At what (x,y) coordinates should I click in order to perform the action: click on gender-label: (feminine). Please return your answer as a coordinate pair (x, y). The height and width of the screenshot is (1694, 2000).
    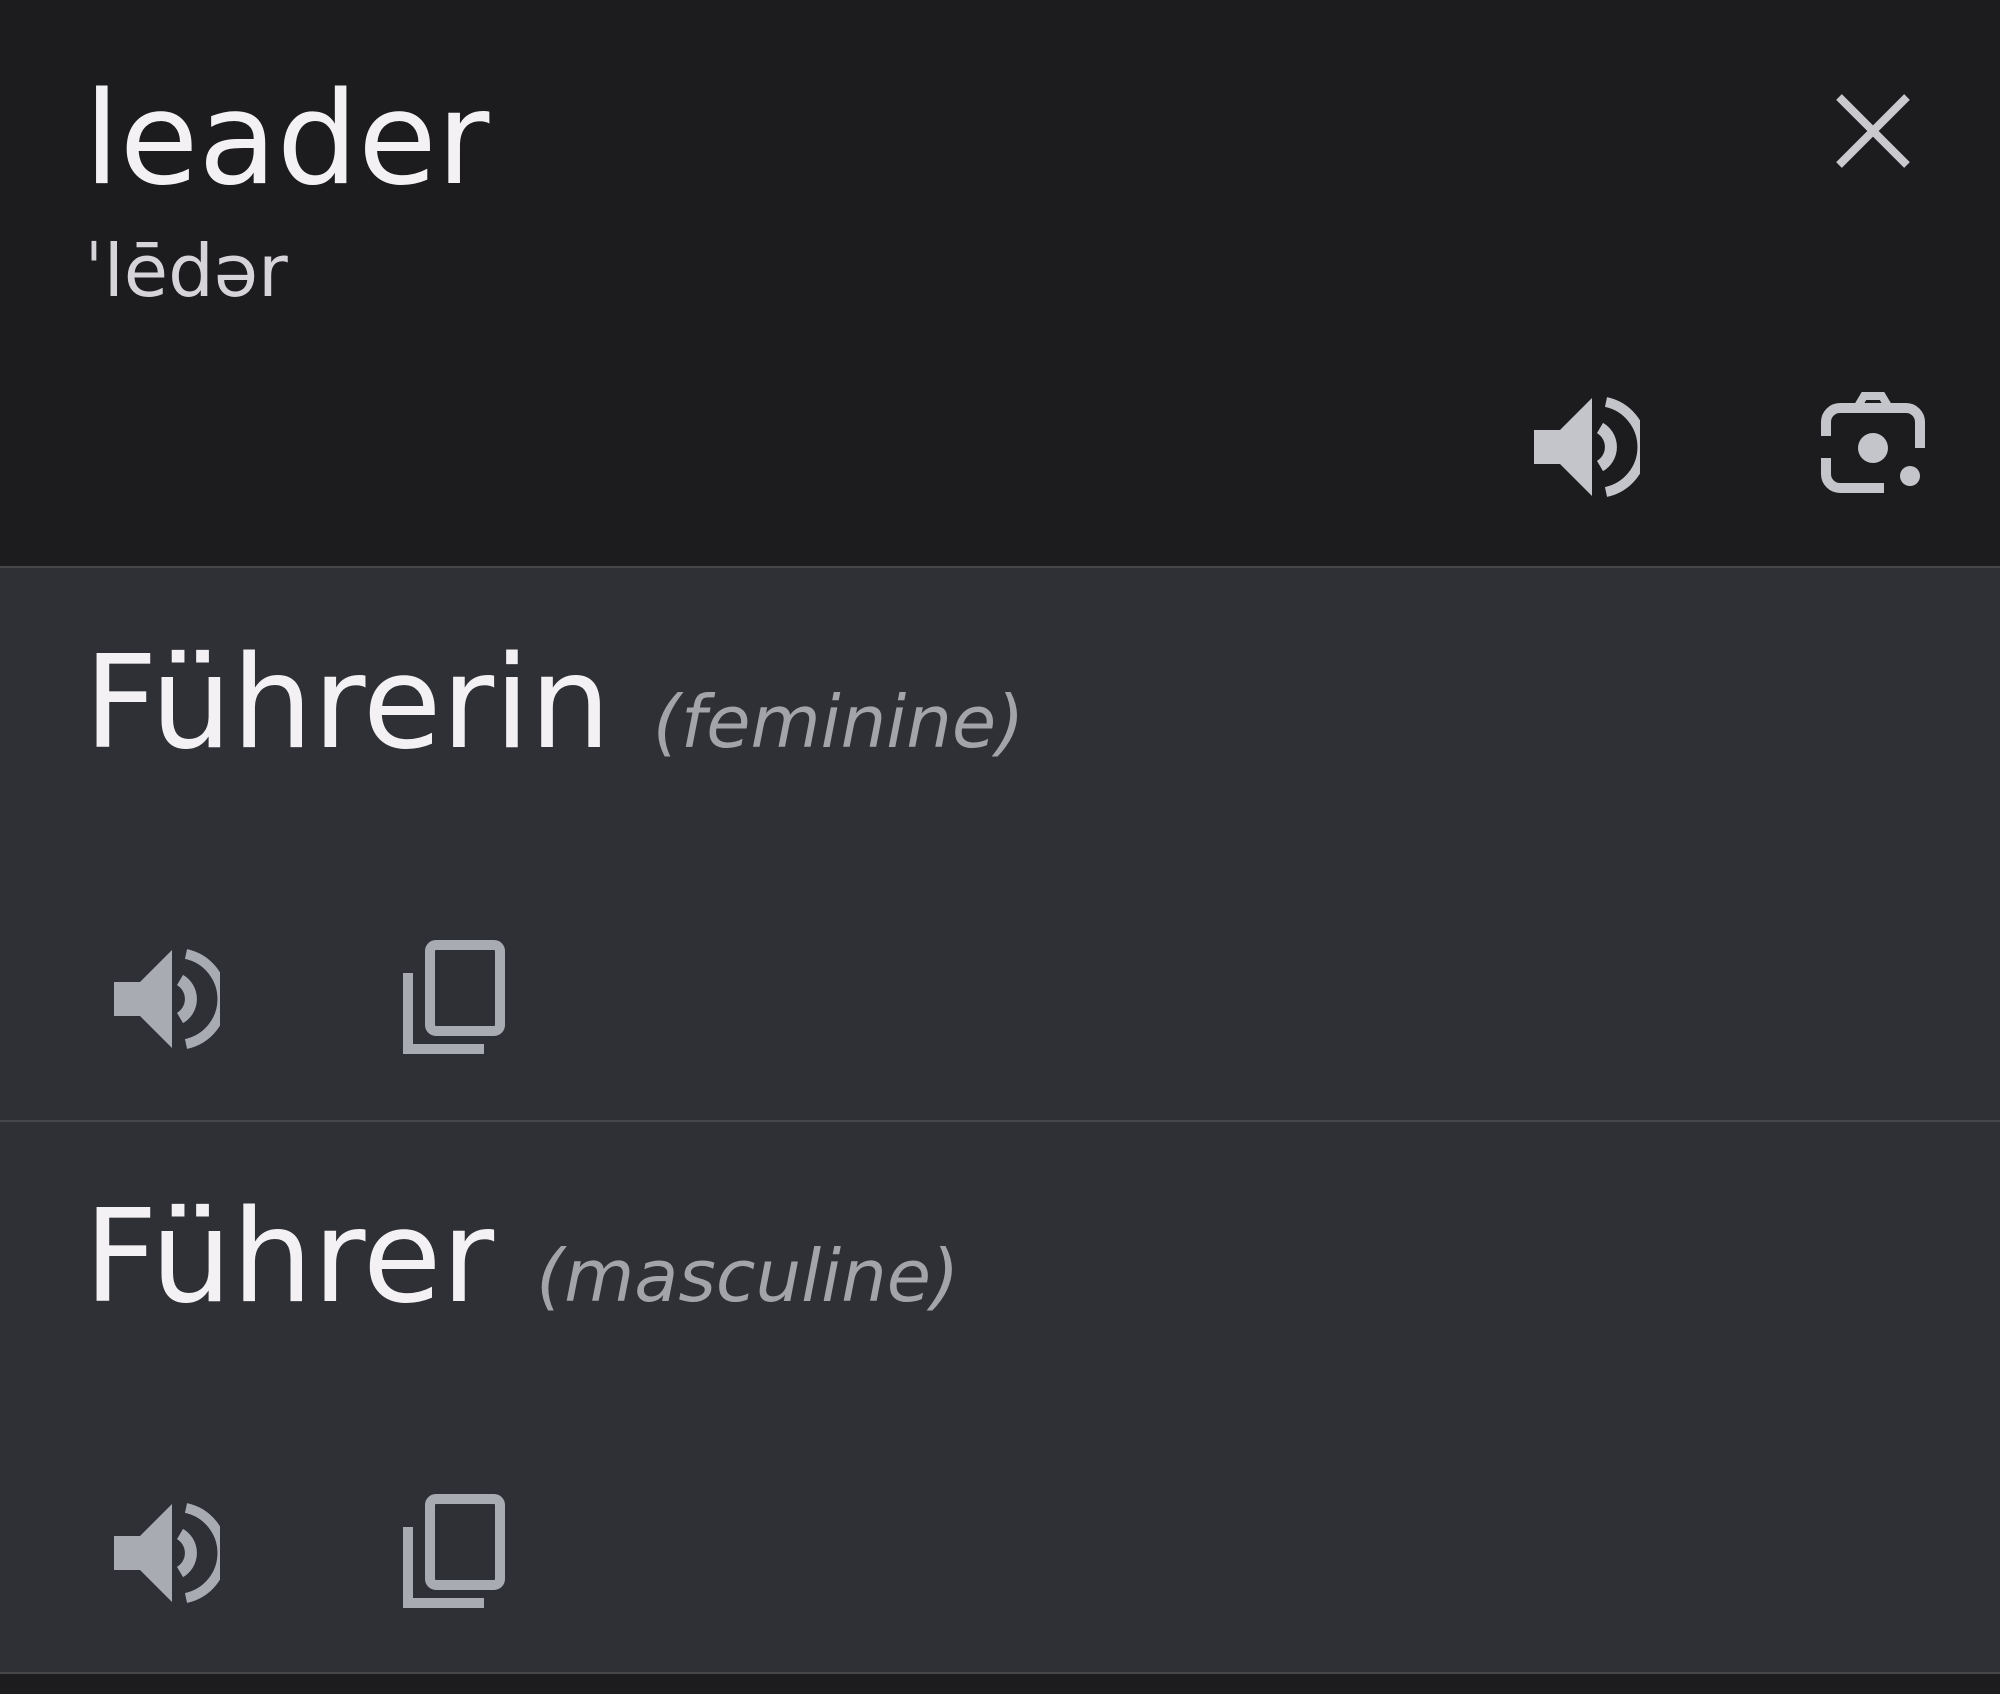
    Looking at the image, I should click on (838, 722).